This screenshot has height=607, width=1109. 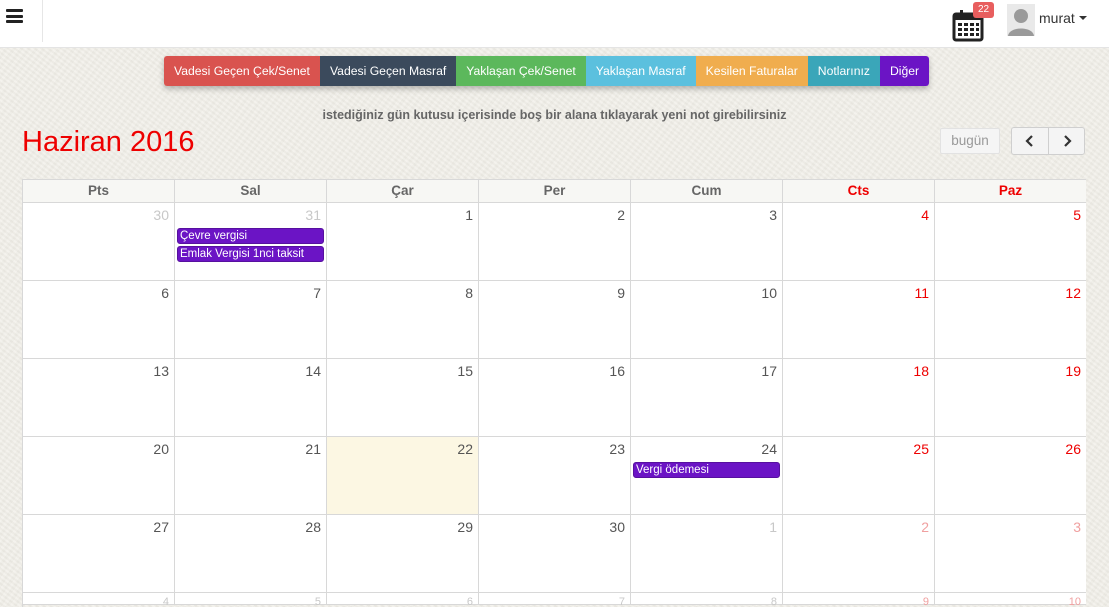 What do you see at coordinates (403, 398) in the screenshot?
I see `day-cell: 15` at bounding box center [403, 398].